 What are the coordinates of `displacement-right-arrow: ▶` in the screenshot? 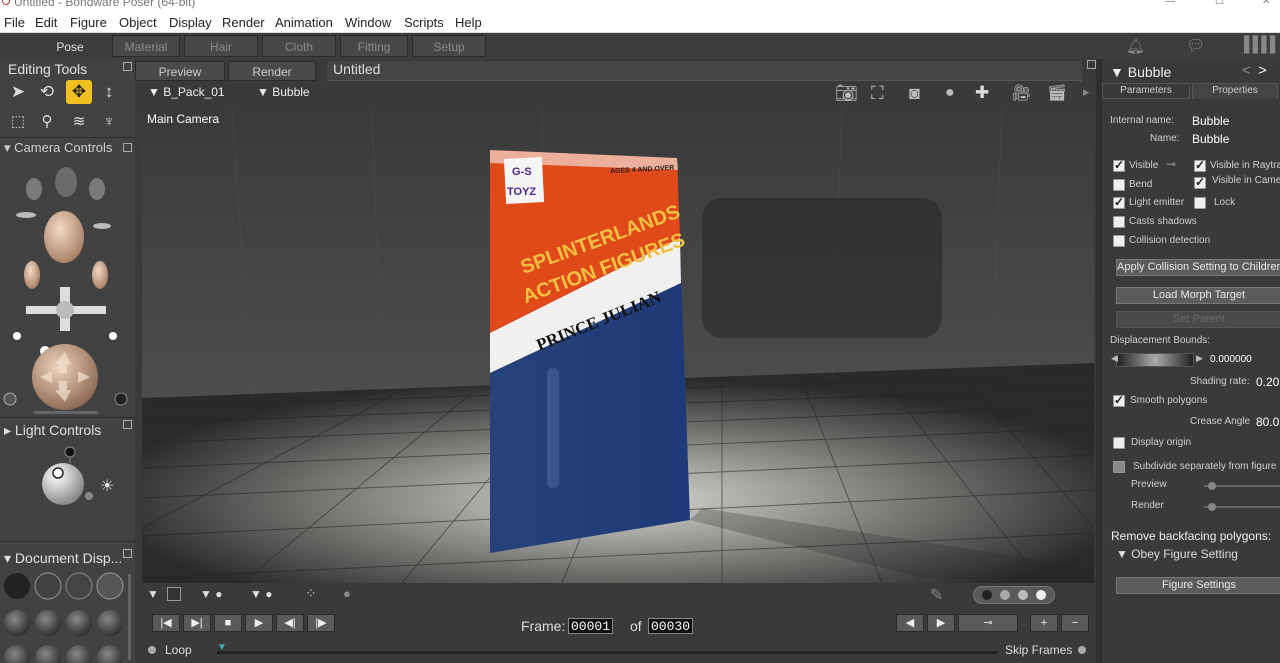 It's located at (1199, 358).